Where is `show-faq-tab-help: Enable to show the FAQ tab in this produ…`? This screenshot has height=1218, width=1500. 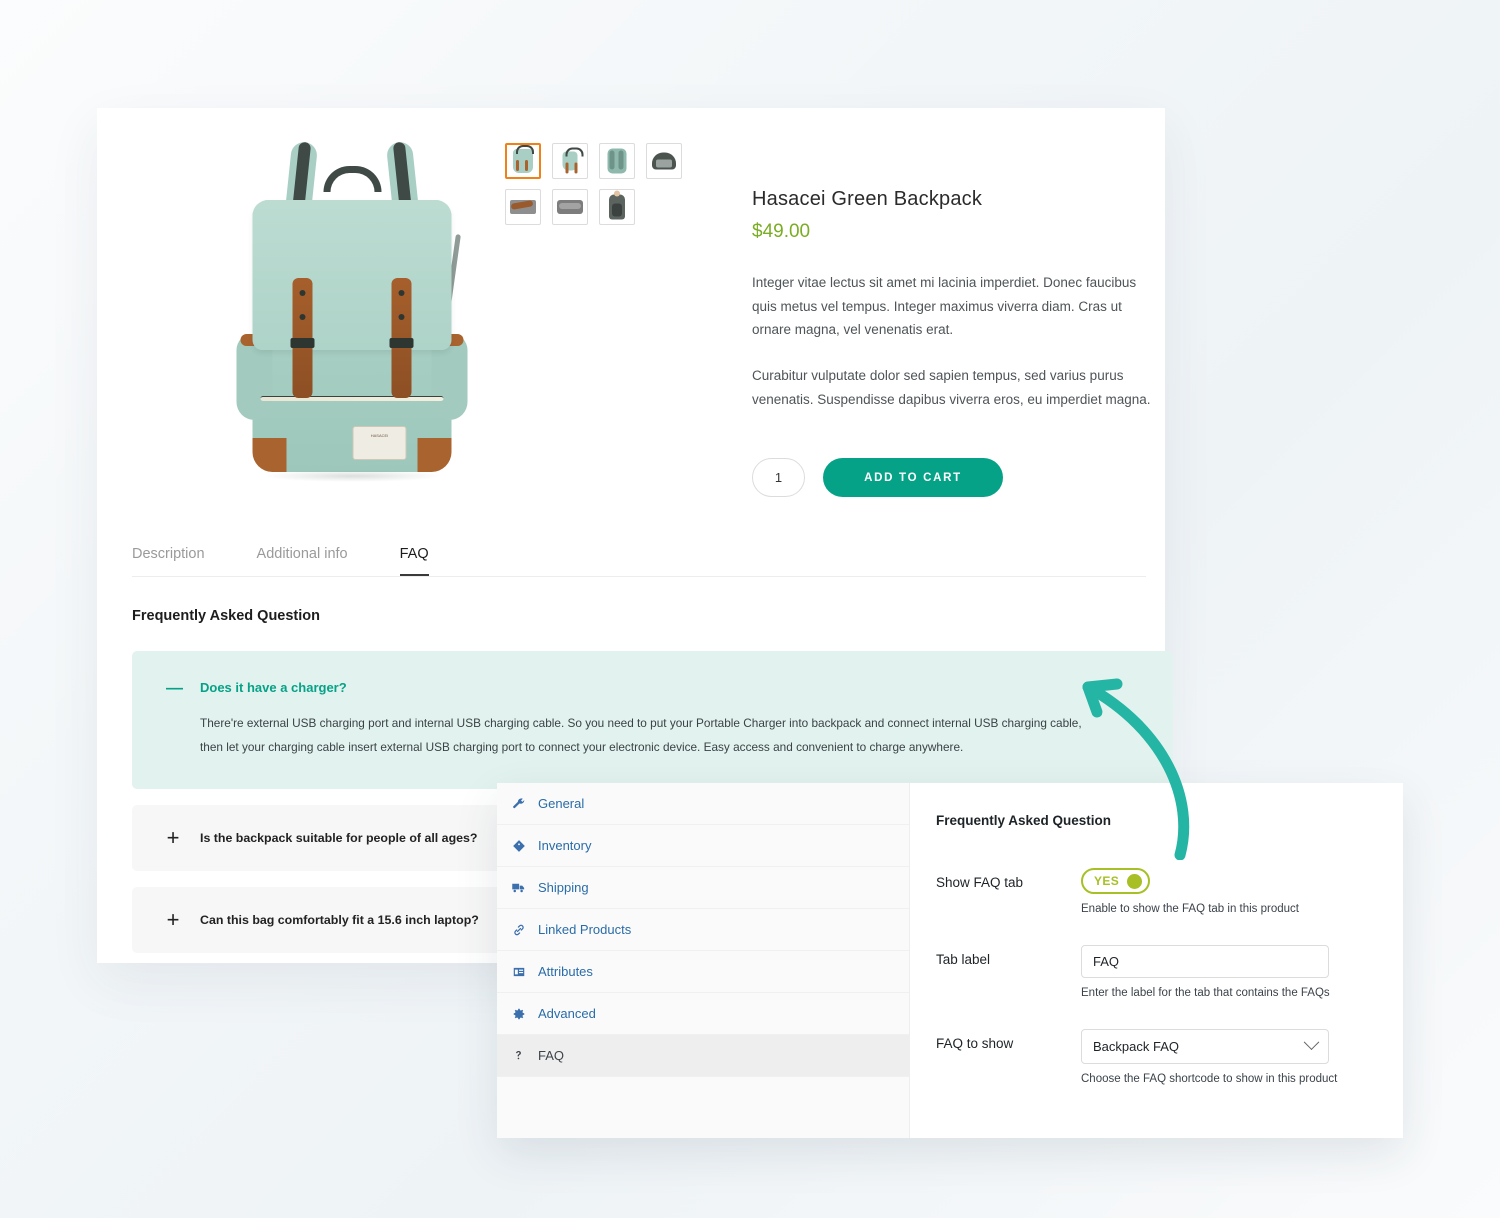
show-faq-tab-help: Enable to show the FAQ tab in this produ… is located at coordinates (1190, 909).